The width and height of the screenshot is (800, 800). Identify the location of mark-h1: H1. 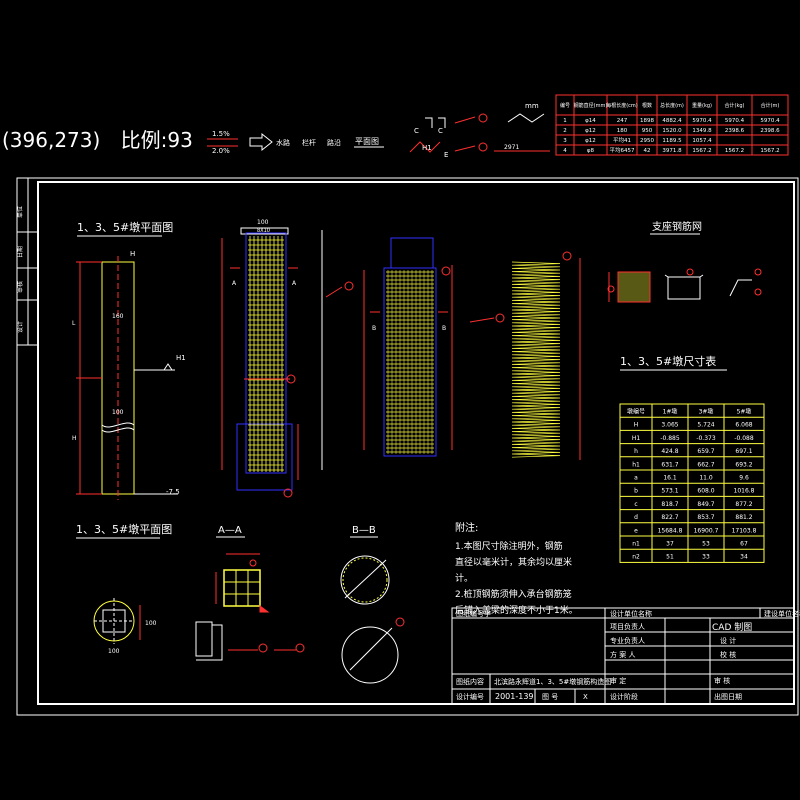
(427, 148).